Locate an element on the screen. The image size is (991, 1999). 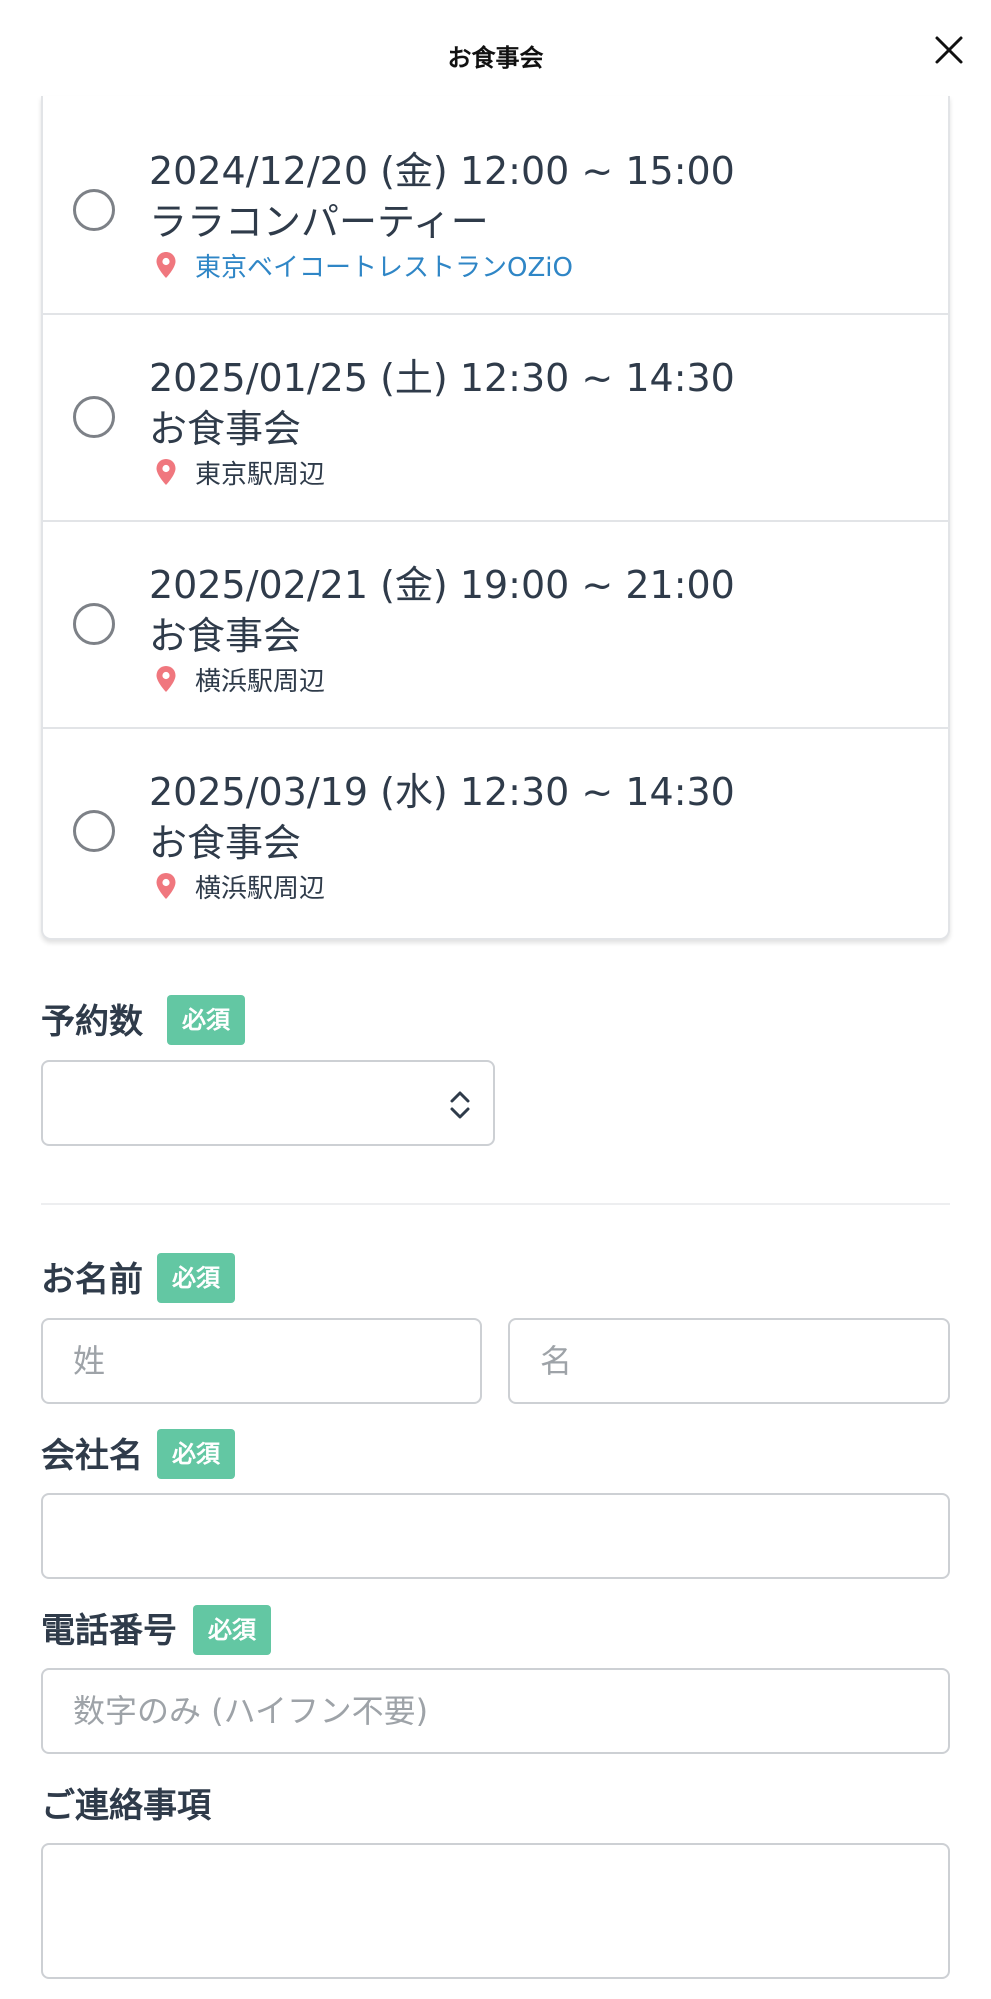
event-date: 2024/12/20 (金) 12:00 ~ 15:00 is located at coordinates (442, 171).